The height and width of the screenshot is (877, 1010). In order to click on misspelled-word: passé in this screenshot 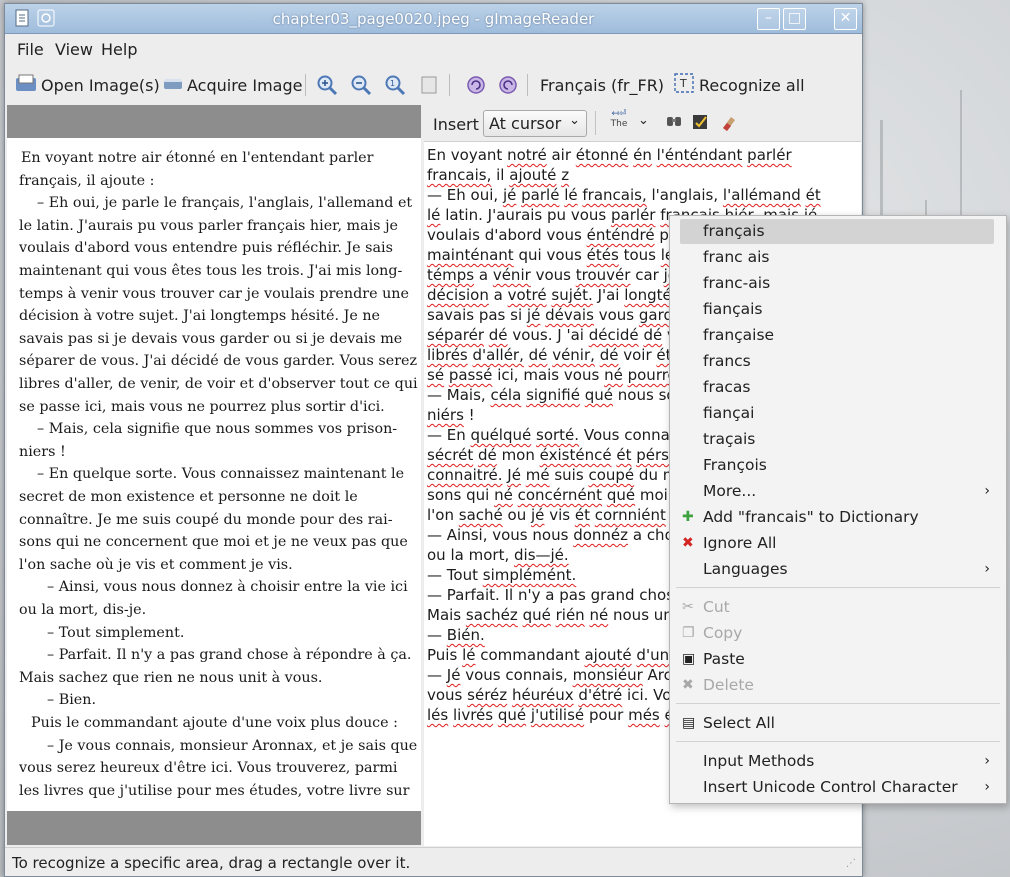, I will do `click(471, 375)`.